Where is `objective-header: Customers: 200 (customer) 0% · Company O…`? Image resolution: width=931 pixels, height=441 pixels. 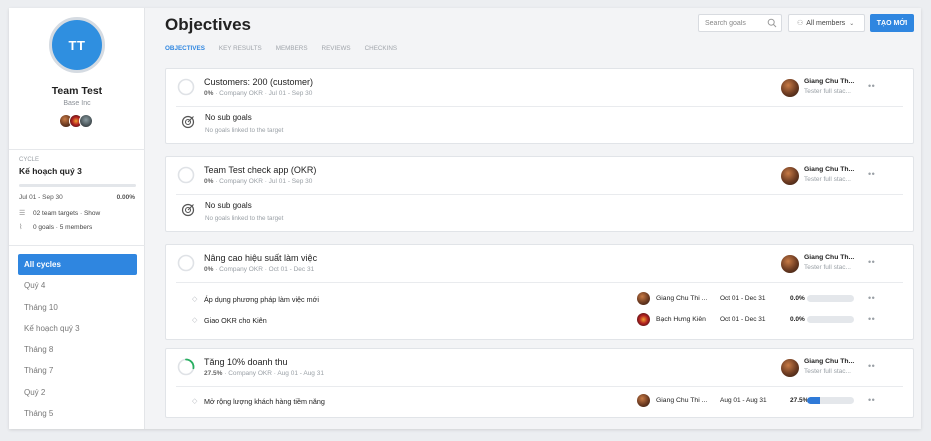 objective-header: Customers: 200 (customer) 0% · Company O… is located at coordinates (539, 87).